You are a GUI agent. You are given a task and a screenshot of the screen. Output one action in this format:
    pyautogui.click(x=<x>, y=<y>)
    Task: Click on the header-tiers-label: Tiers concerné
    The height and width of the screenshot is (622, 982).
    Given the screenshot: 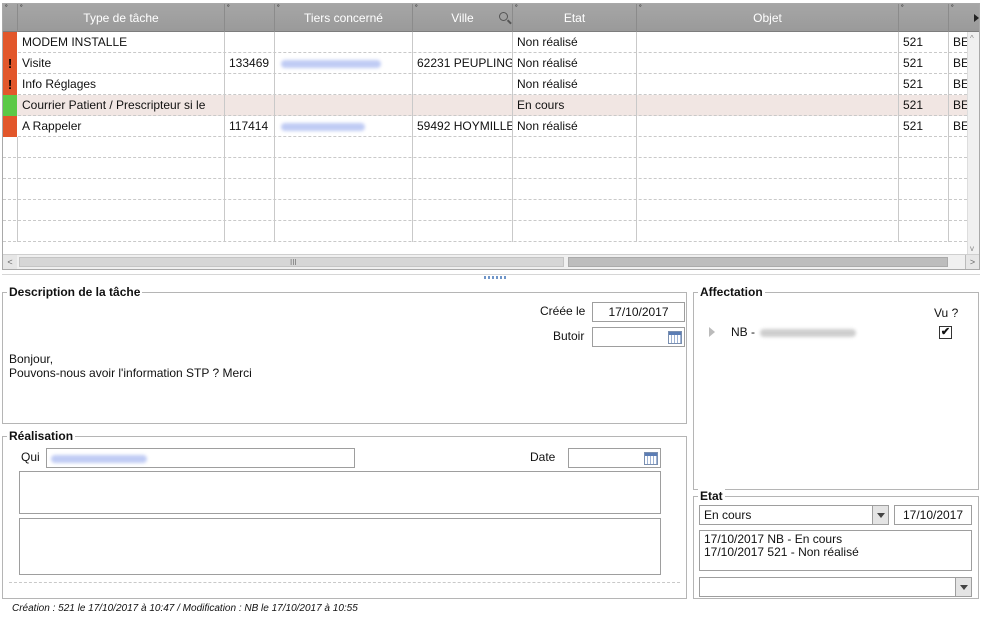 What is the action you would take?
    pyautogui.click(x=343, y=18)
    